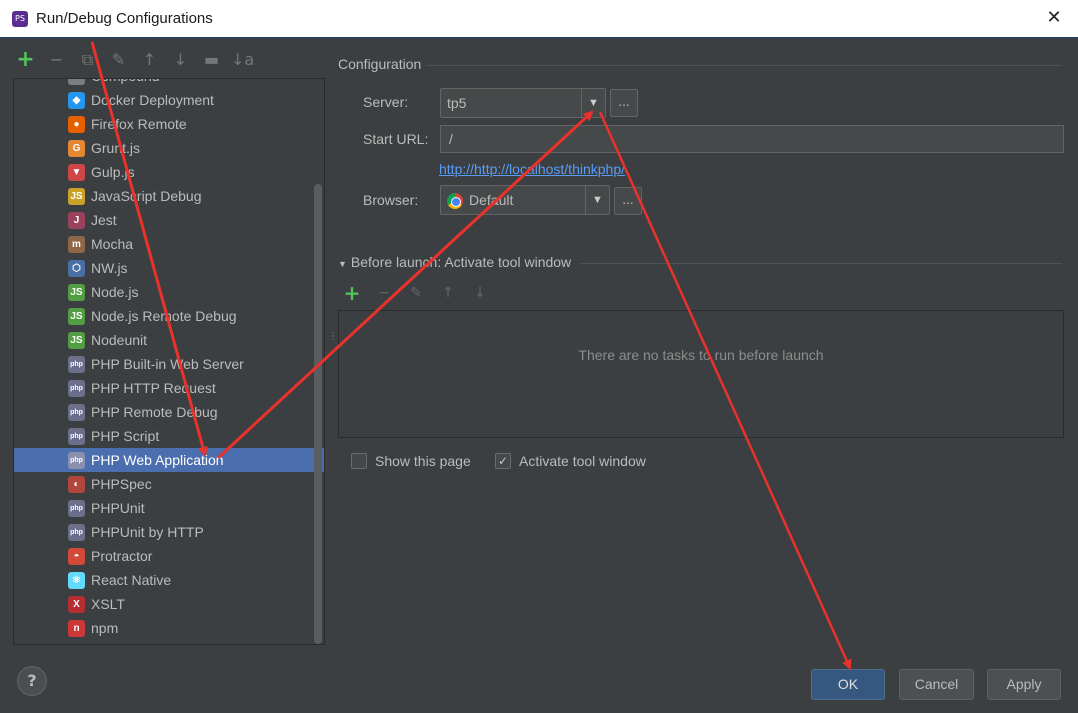 This screenshot has height=713, width=1078. Describe the element at coordinates (701, 374) in the screenshot. I see `before-launch-task-list: There are no tasks to run before launch` at that location.